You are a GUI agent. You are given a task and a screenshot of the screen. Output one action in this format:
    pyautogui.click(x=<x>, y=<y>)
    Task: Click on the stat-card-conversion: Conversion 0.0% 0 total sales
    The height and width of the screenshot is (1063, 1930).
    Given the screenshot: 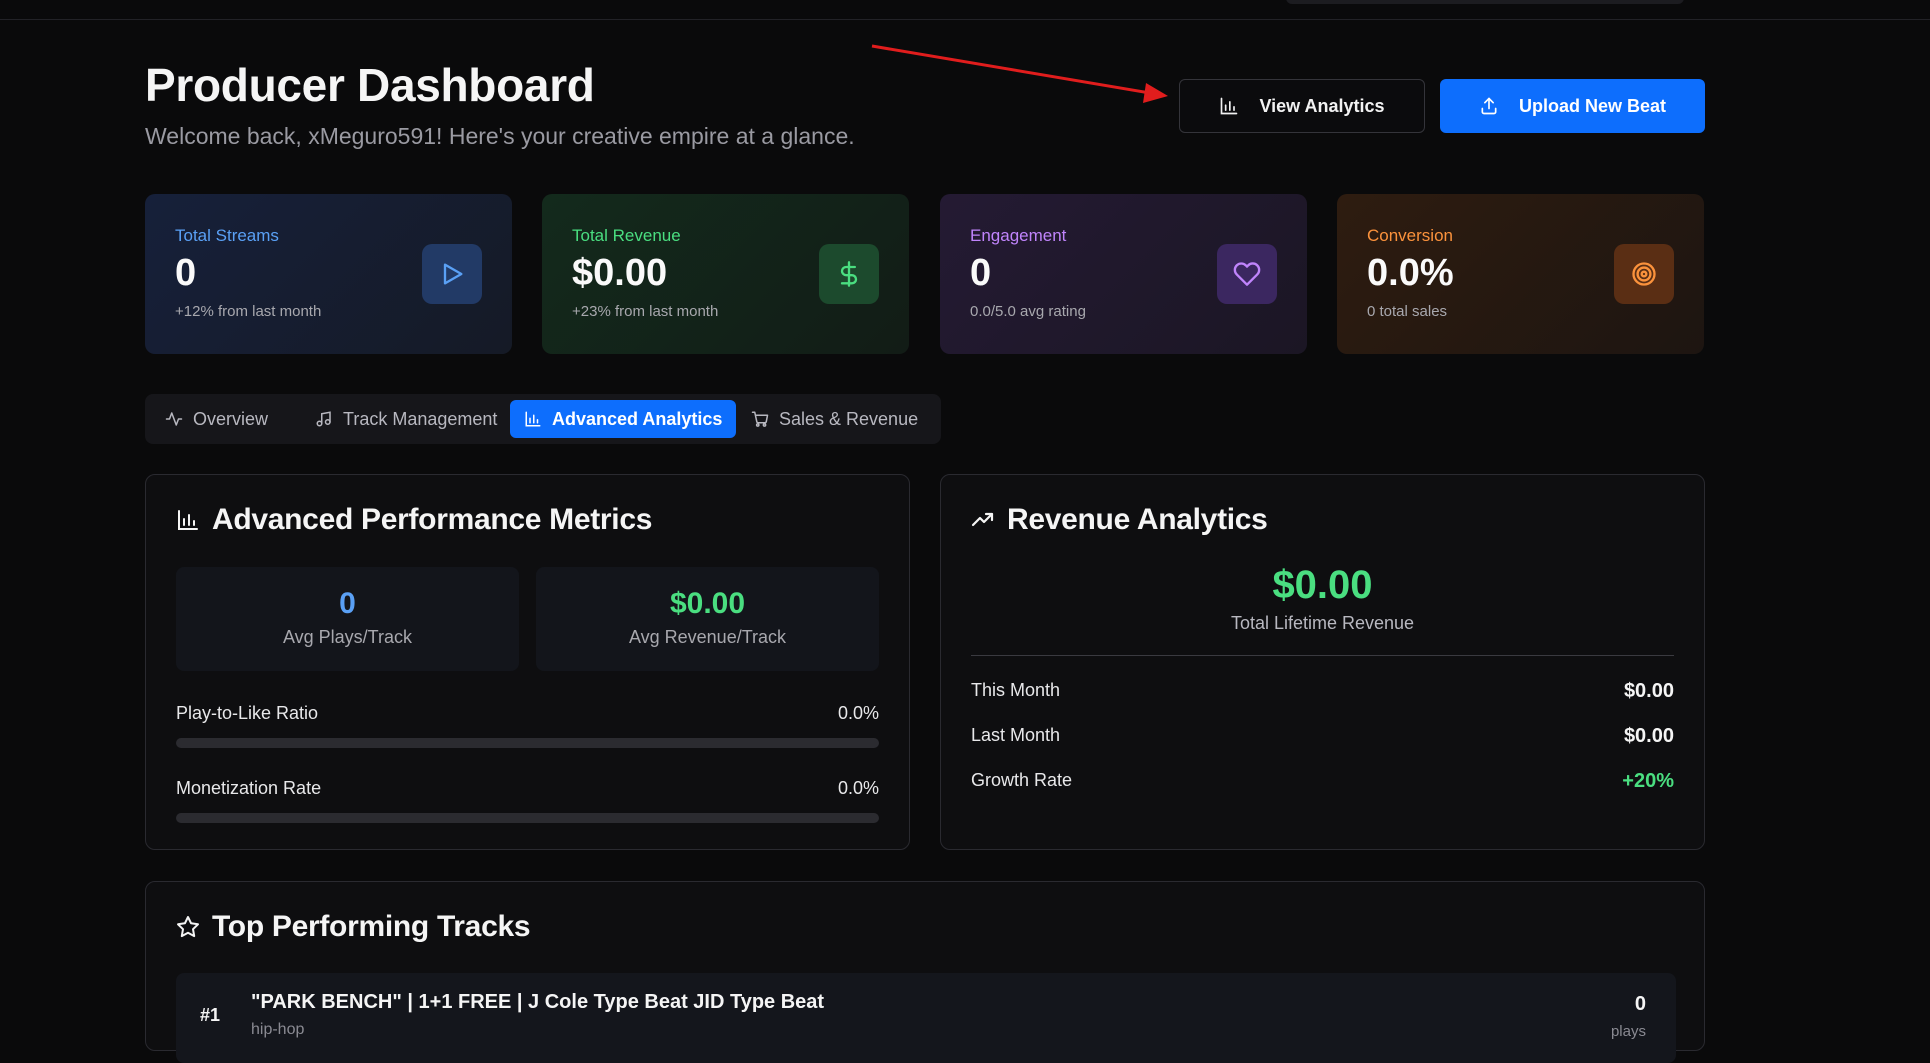 What is the action you would take?
    pyautogui.click(x=1520, y=274)
    